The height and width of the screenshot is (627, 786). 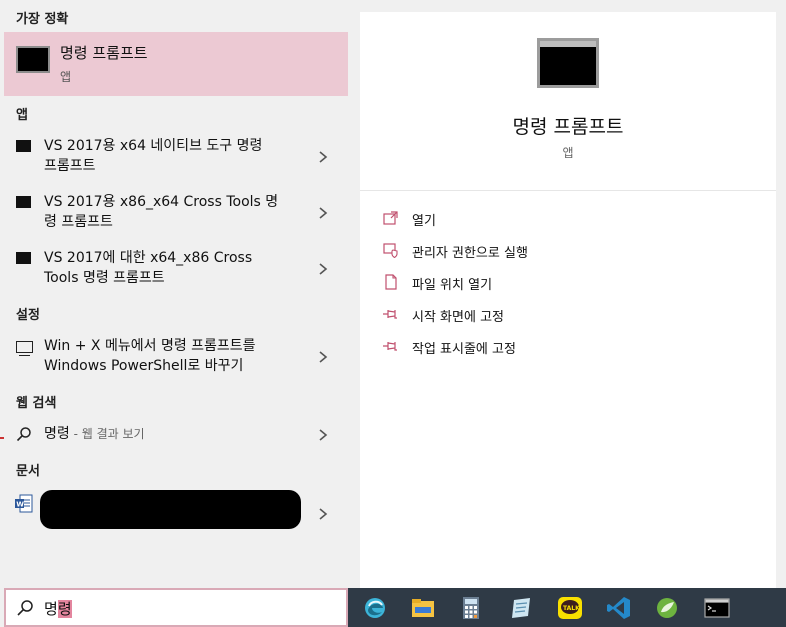 What do you see at coordinates (170, 509) in the screenshot?
I see `redacted-document-name` at bounding box center [170, 509].